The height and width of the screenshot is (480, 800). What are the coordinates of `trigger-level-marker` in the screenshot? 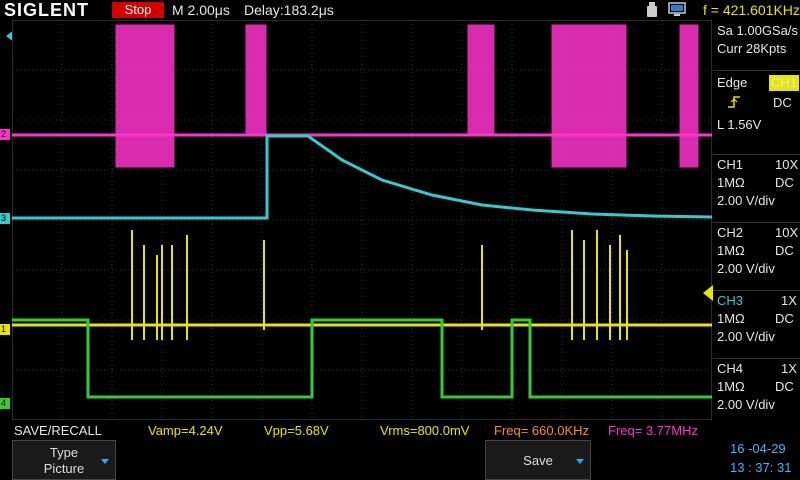 It's located at (708, 293).